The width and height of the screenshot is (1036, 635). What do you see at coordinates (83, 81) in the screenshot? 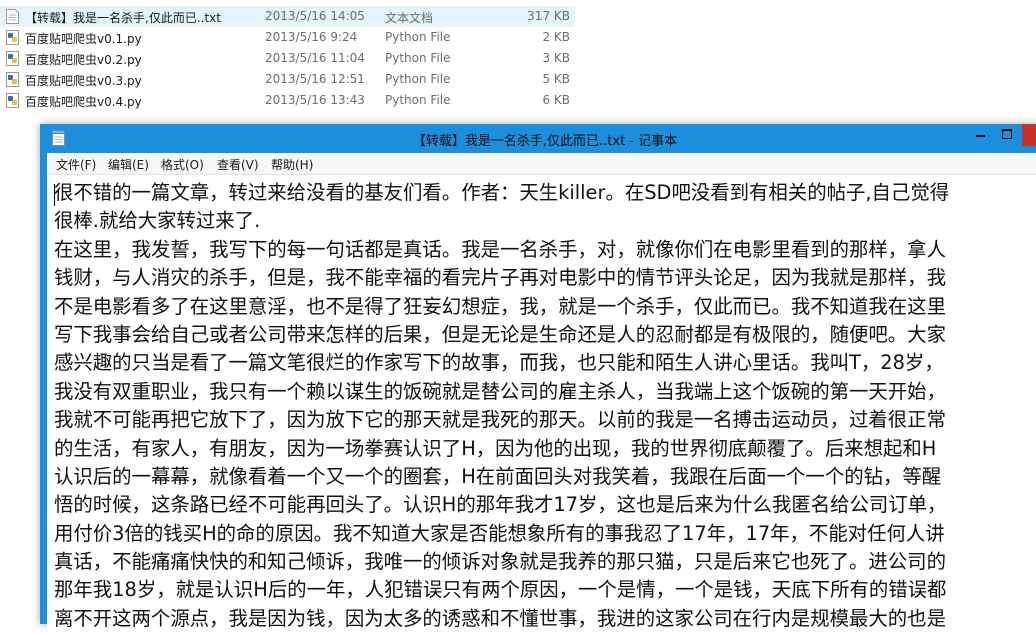
I see `file-name: 百度贴吧爬虫v0.3.py` at bounding box center [83, 81].